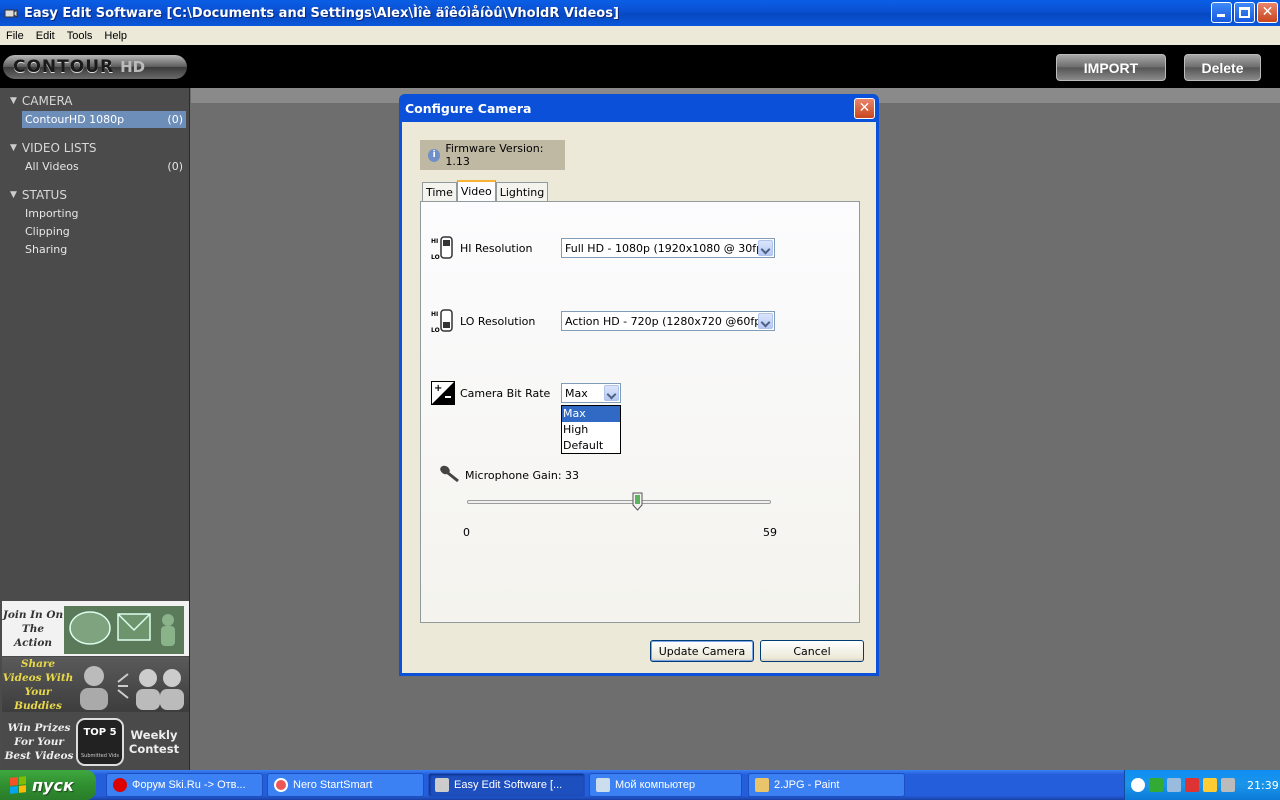  Describe the element at coordinates (702, 651) in the screenshot. I see `update-camera-button: Update Camera` at that location.